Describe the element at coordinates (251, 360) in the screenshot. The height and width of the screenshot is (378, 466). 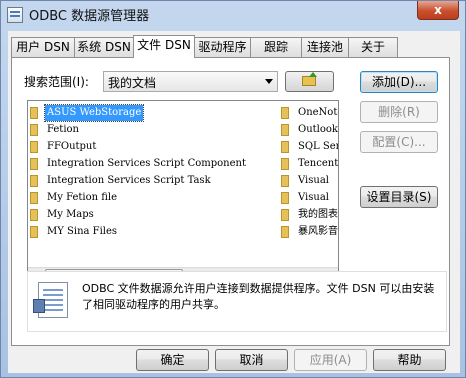
I see `cancel-button: 取消` at that location.